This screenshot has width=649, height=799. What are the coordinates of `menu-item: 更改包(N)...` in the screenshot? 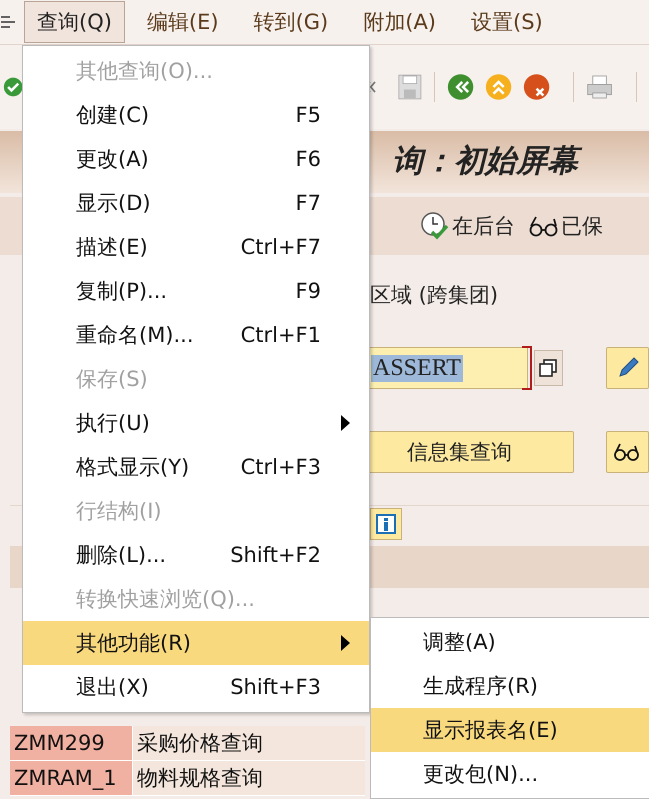 It's located at (510, 774).